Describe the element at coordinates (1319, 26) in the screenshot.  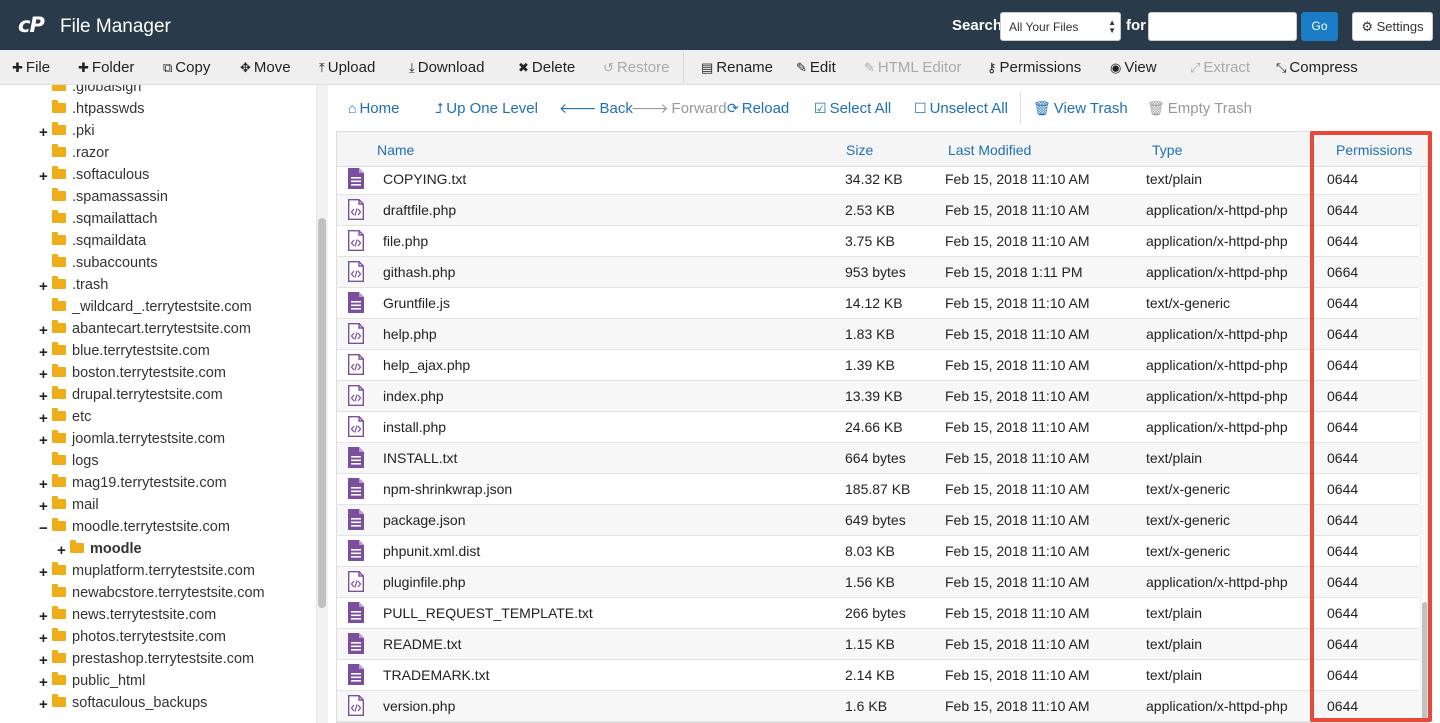
I see `go-button: Go` at that location.